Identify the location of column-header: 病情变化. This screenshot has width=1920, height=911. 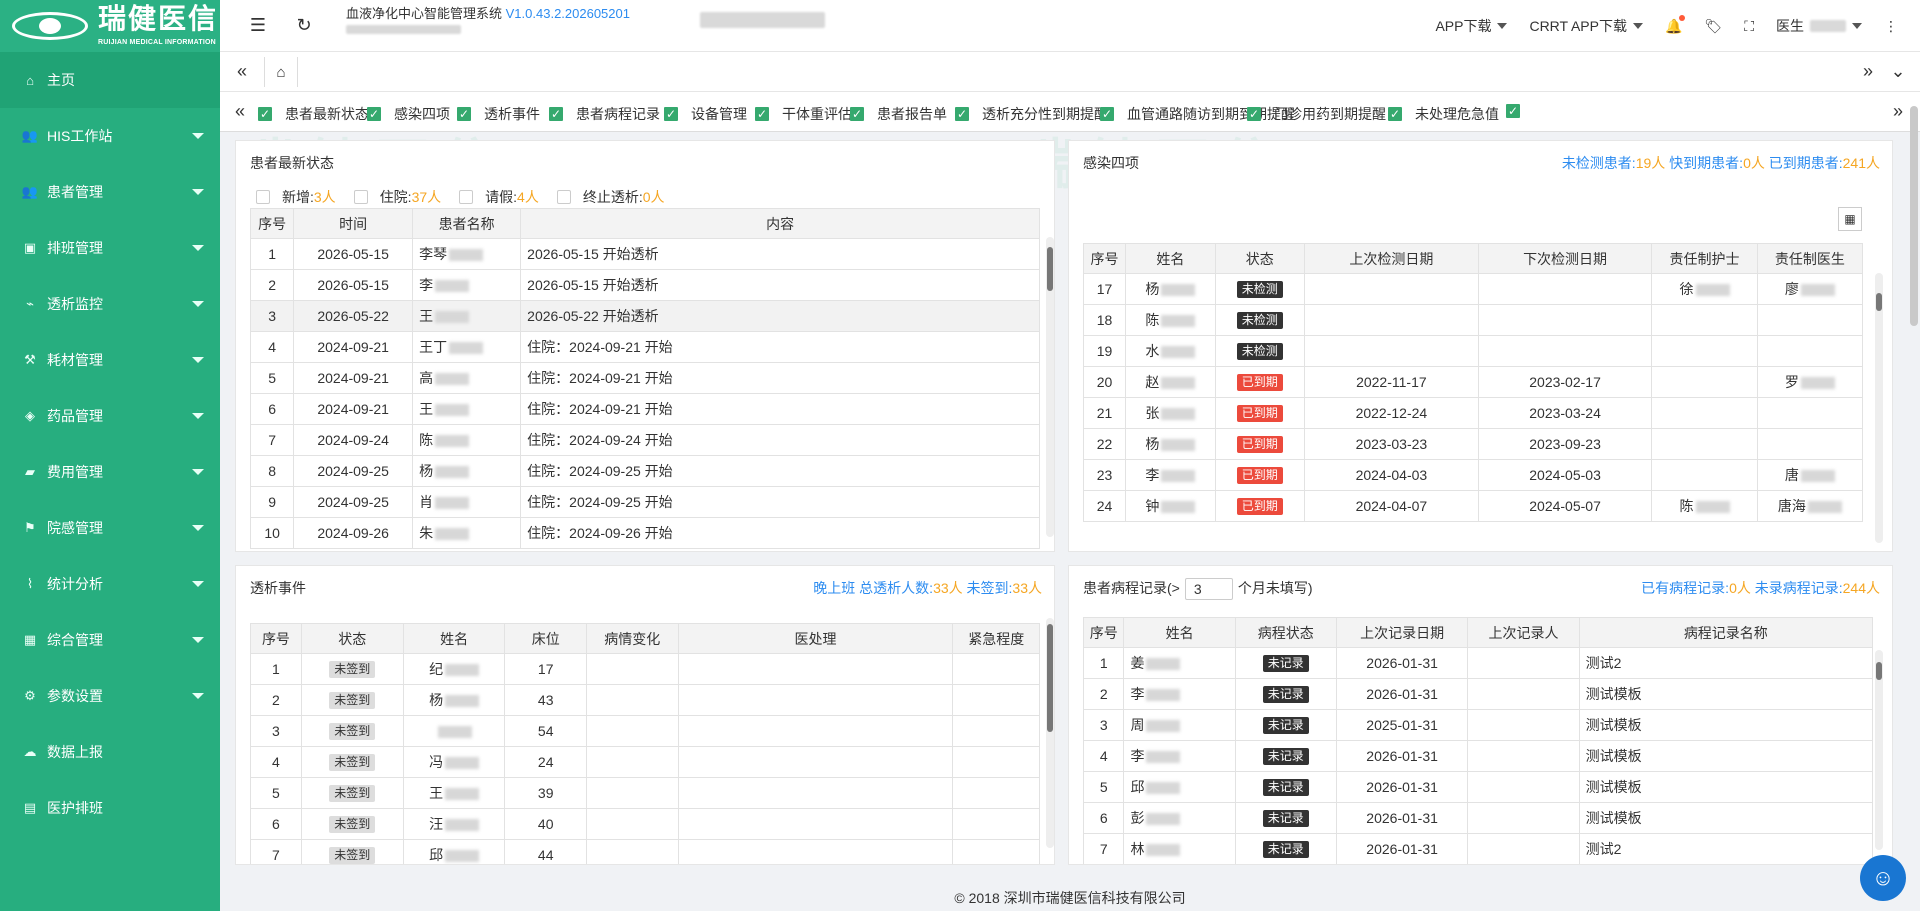
(632, 638).